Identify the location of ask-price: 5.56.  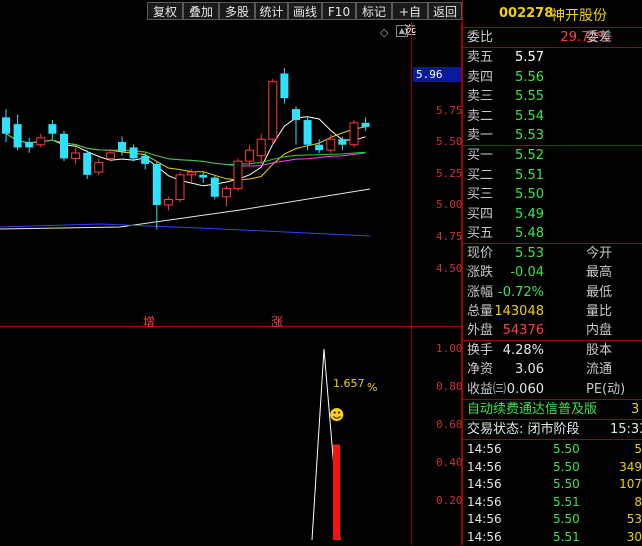
(529, 77).